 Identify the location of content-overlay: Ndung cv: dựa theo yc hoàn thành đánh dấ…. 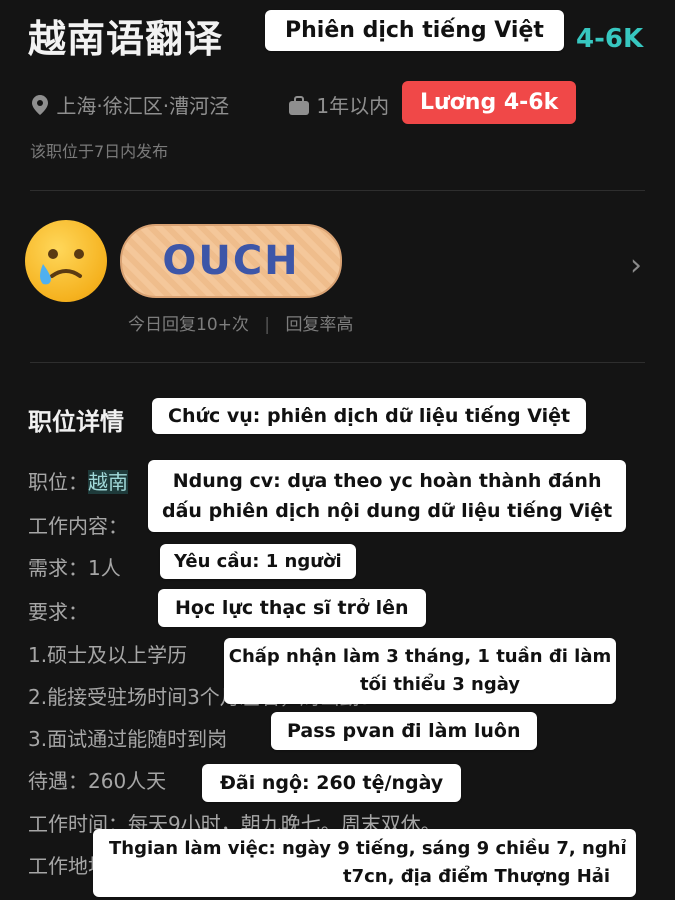
(387, 496).